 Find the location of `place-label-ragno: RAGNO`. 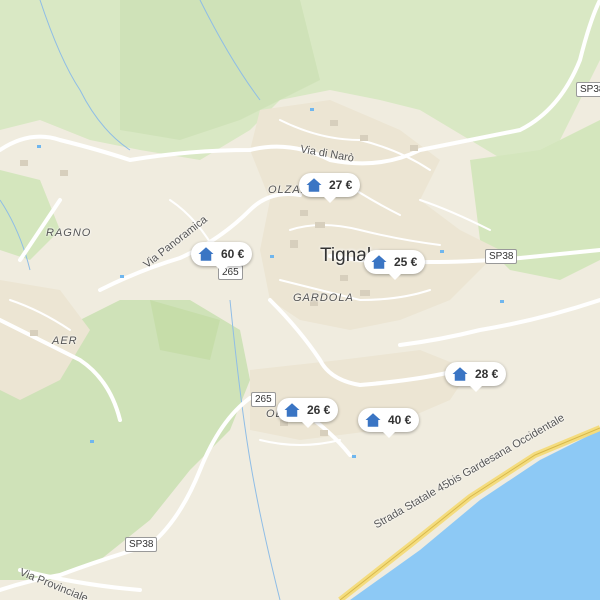

place-label-ragno: RAGNO is located at coordinates (69, 233).